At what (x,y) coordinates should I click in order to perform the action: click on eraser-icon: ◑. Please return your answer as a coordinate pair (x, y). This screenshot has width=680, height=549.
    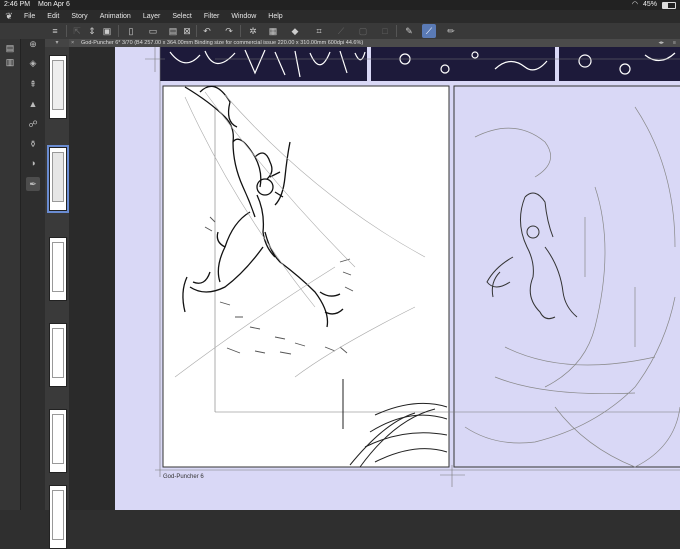
    Looking at the image, I should click on (33, 163).